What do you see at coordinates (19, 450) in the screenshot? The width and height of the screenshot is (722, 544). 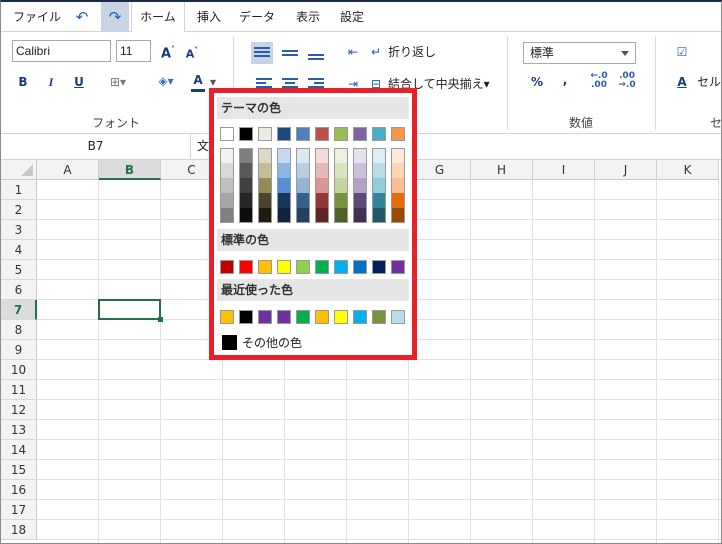 I see `row-header-14: 14` at bounding box center [19, 450].